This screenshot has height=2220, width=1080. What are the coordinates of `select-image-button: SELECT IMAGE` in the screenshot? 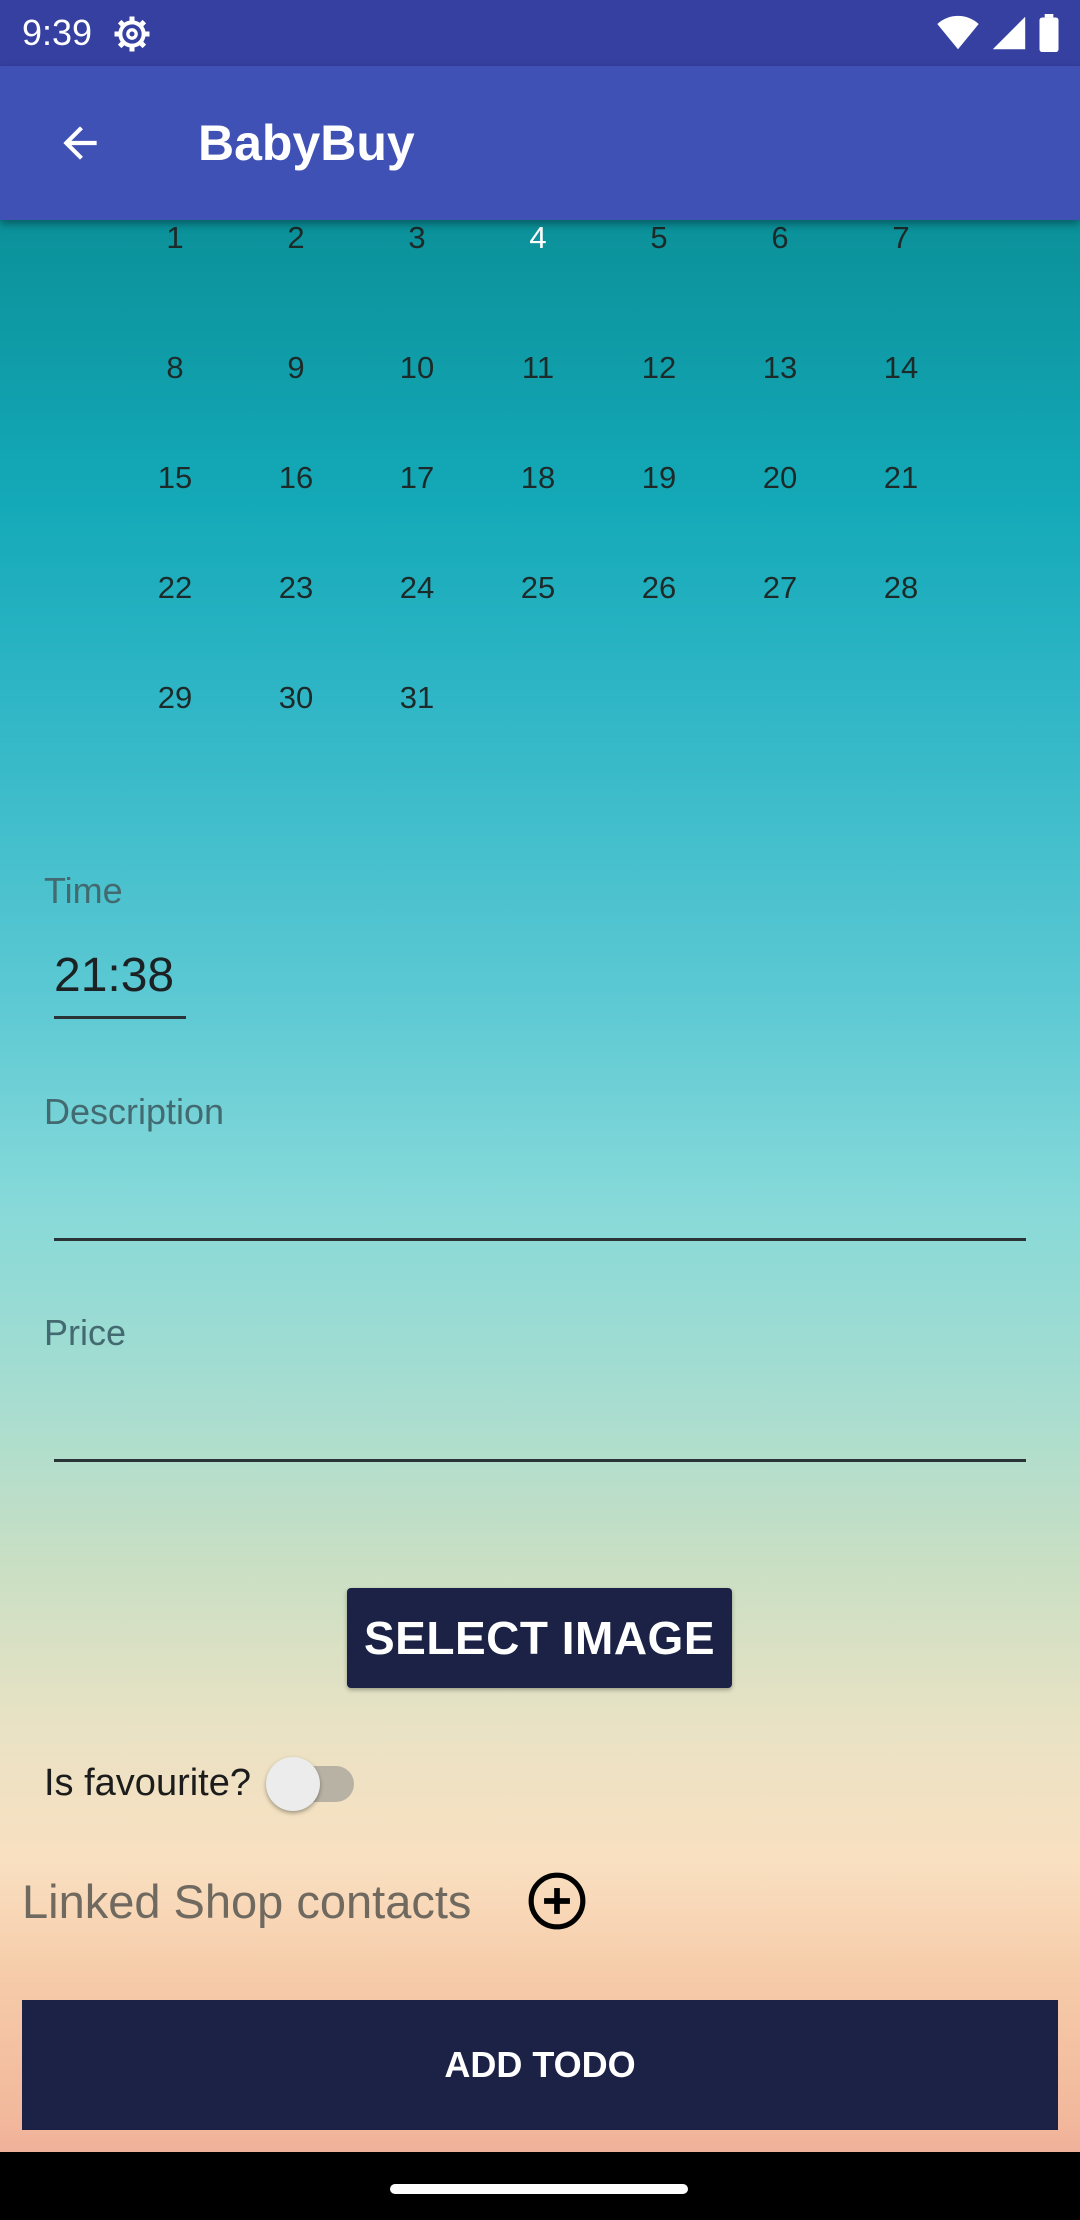 It's located at (539, 1638).